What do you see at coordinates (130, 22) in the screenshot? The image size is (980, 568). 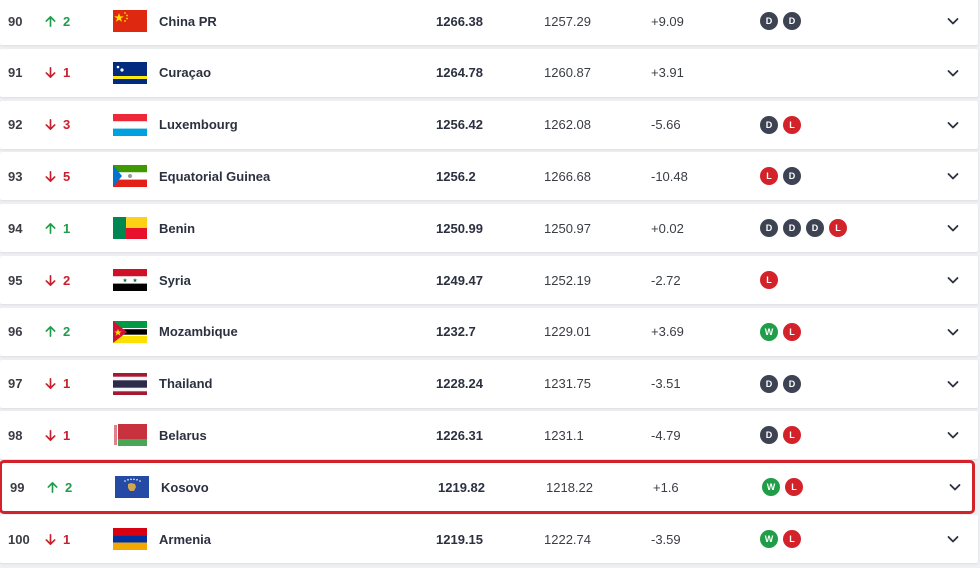 I see `flag-china-icon` at bounding box center [130, 22].